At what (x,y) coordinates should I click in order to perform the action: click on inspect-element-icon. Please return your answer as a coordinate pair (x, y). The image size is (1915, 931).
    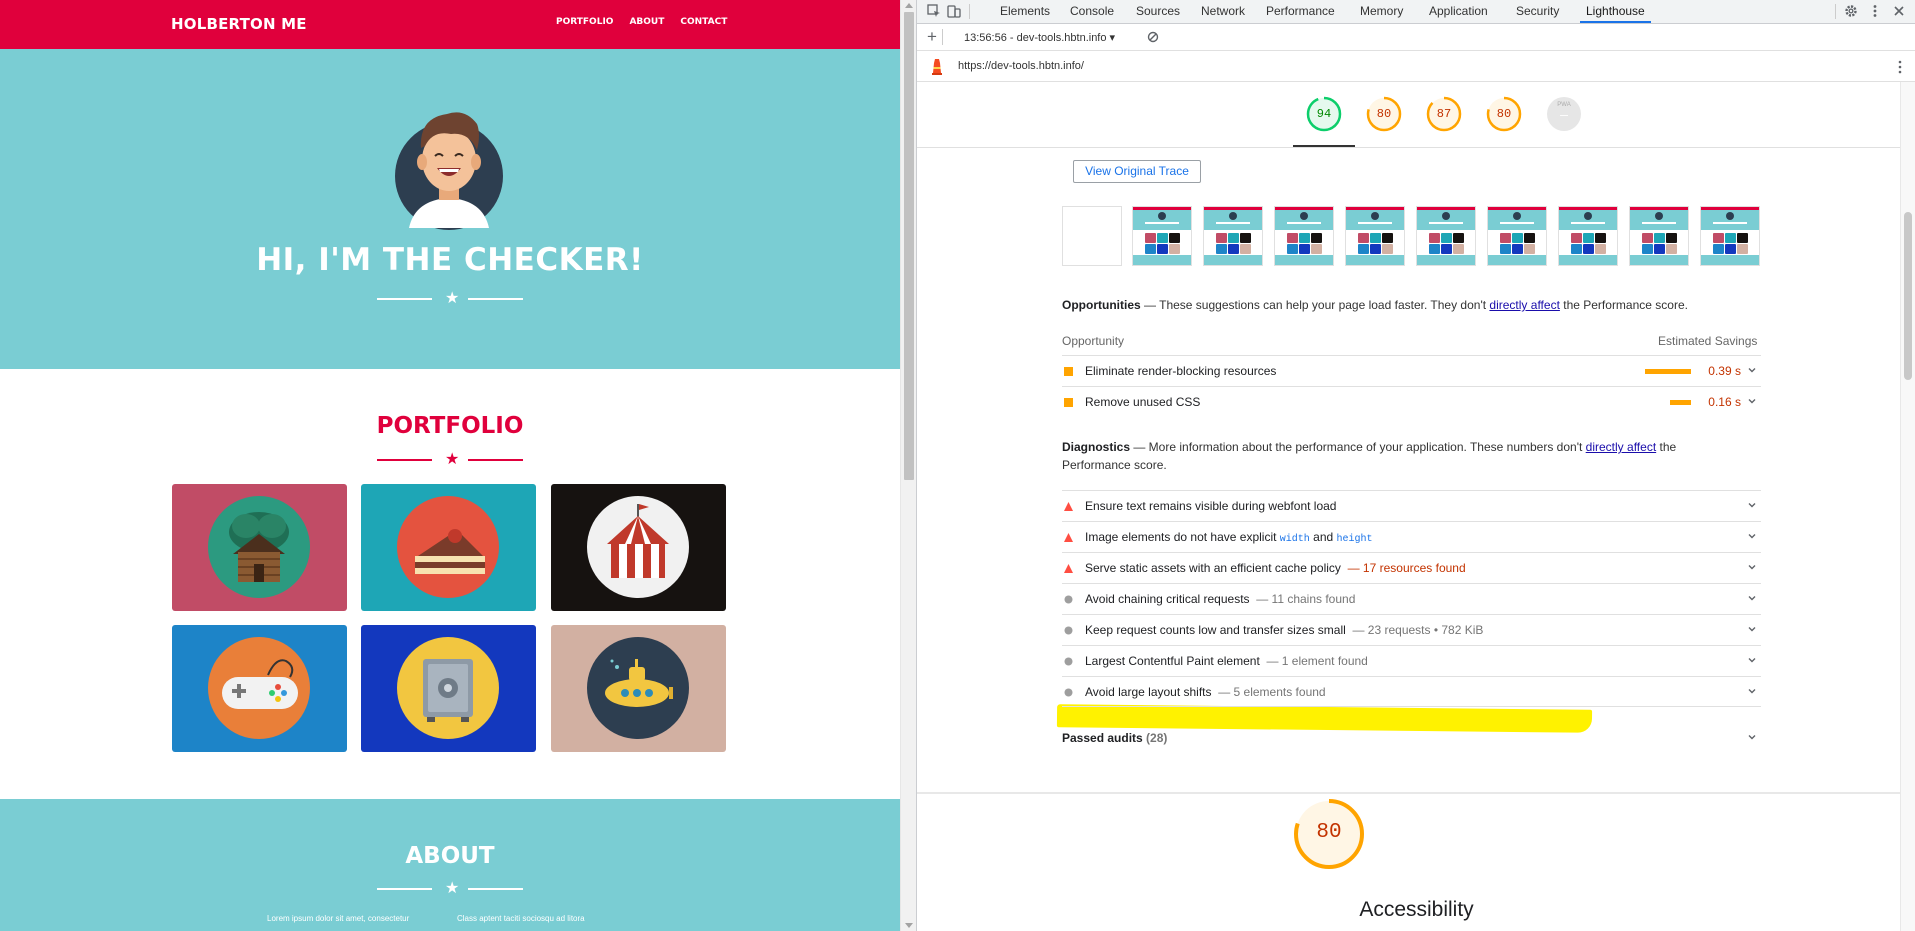
    Looking at the image, I should click on (934, 11).